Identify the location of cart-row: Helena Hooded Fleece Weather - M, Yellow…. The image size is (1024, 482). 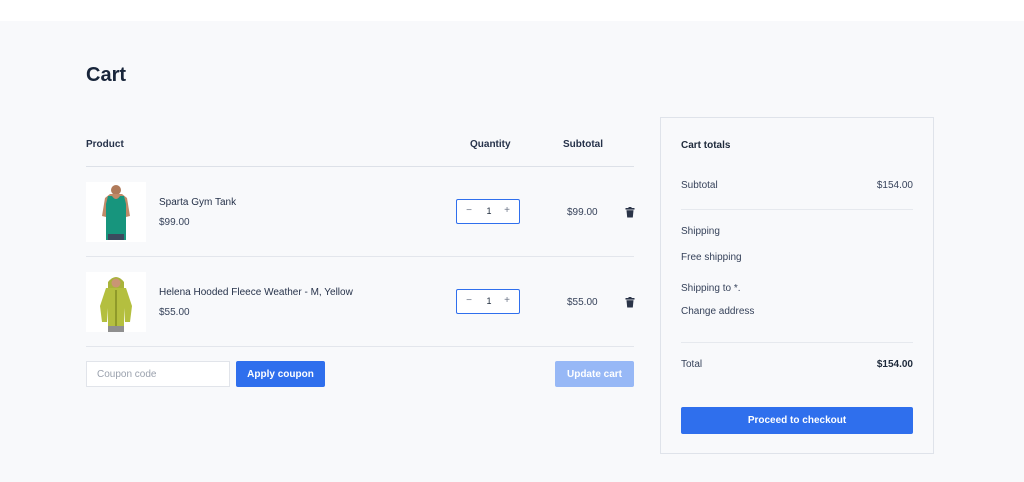
(360, 302).